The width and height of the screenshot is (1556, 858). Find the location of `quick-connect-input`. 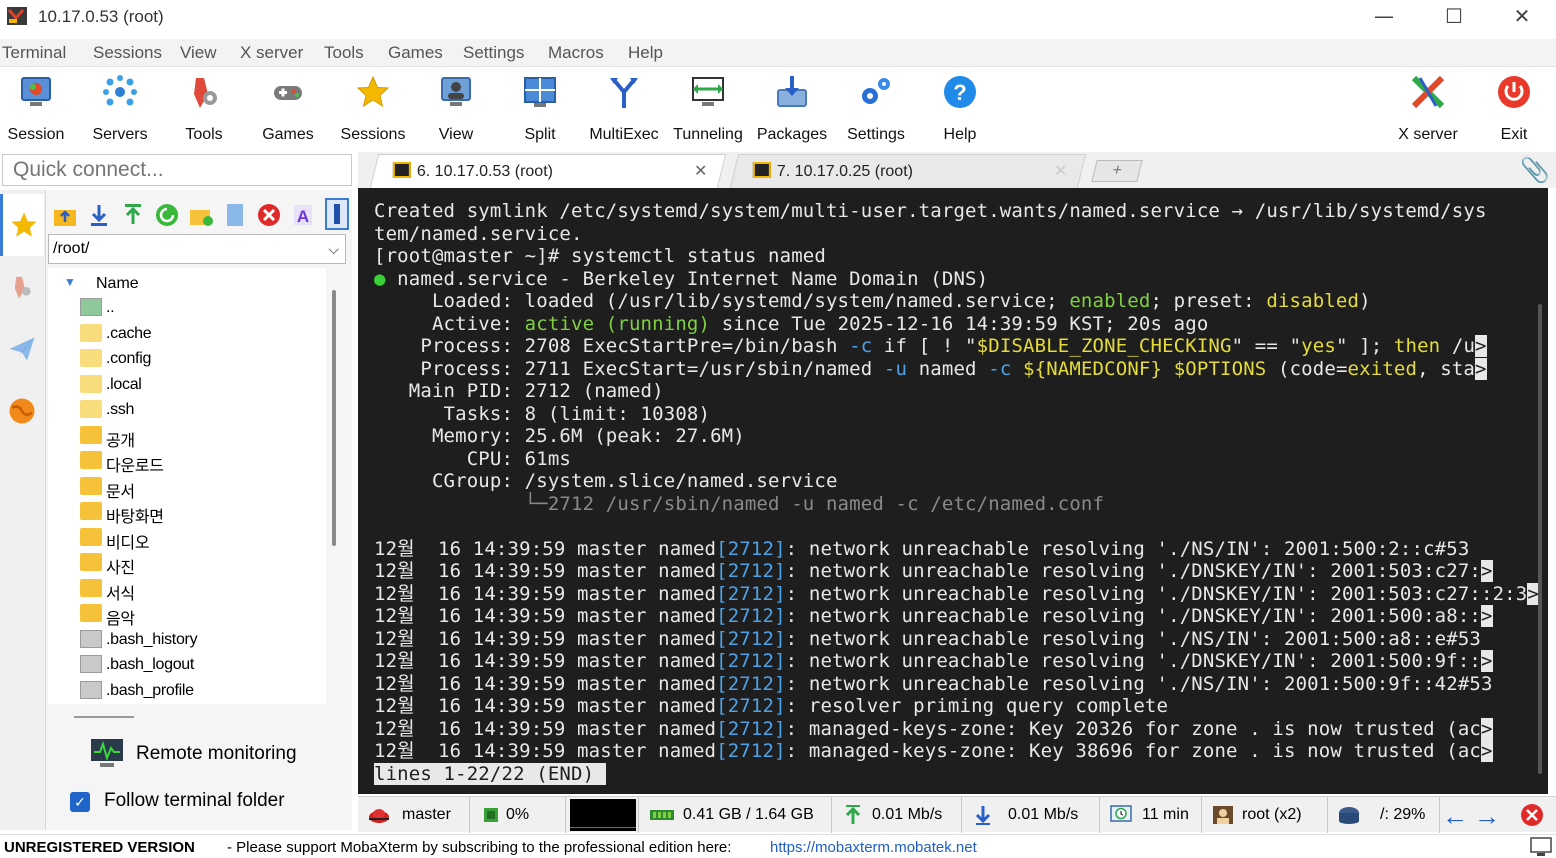

quick-connect-input is located at coordinates (177, 170).